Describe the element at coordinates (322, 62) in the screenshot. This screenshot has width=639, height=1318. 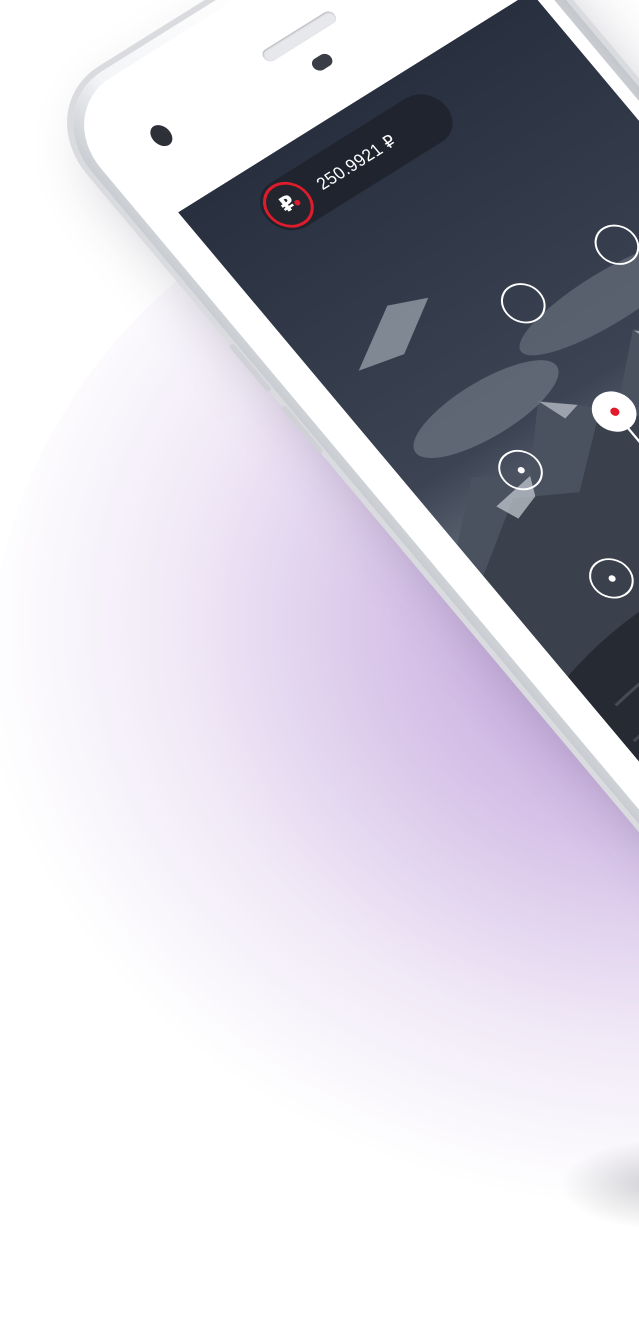
I see `front-camera-icon` at that location.